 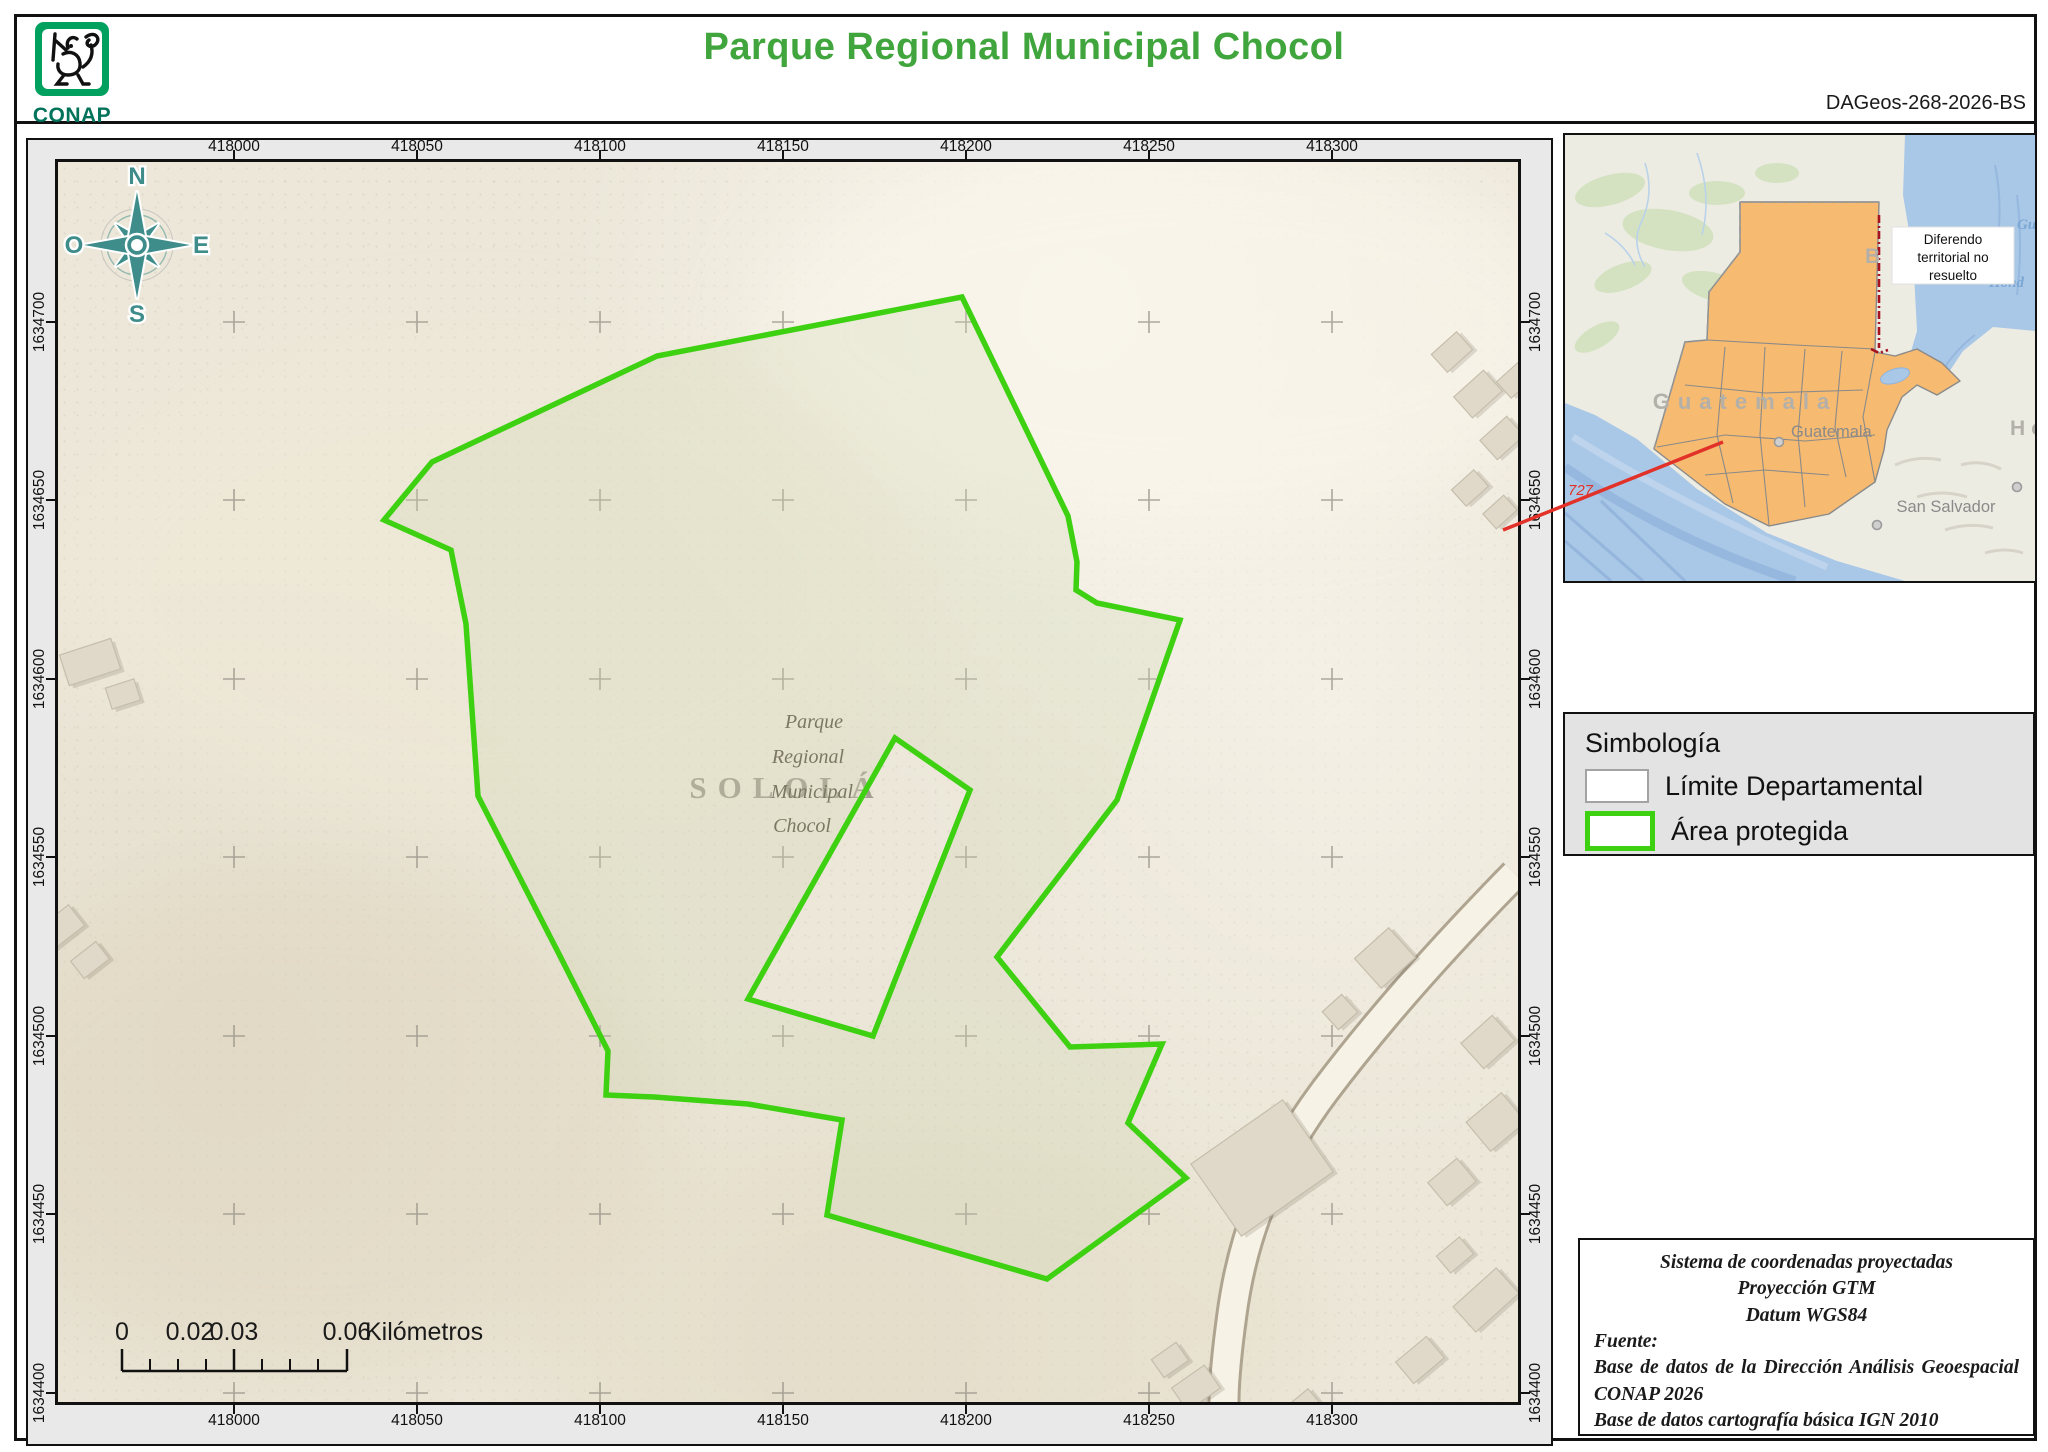 I want to click on legend-title: Simbología, so click(x=1653, y=743).